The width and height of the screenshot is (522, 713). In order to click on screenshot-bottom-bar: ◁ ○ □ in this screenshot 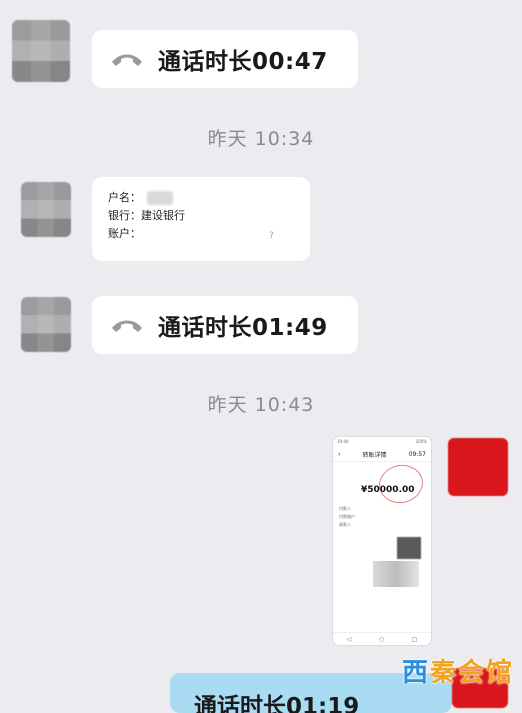, I will do `click(382, 638)`.